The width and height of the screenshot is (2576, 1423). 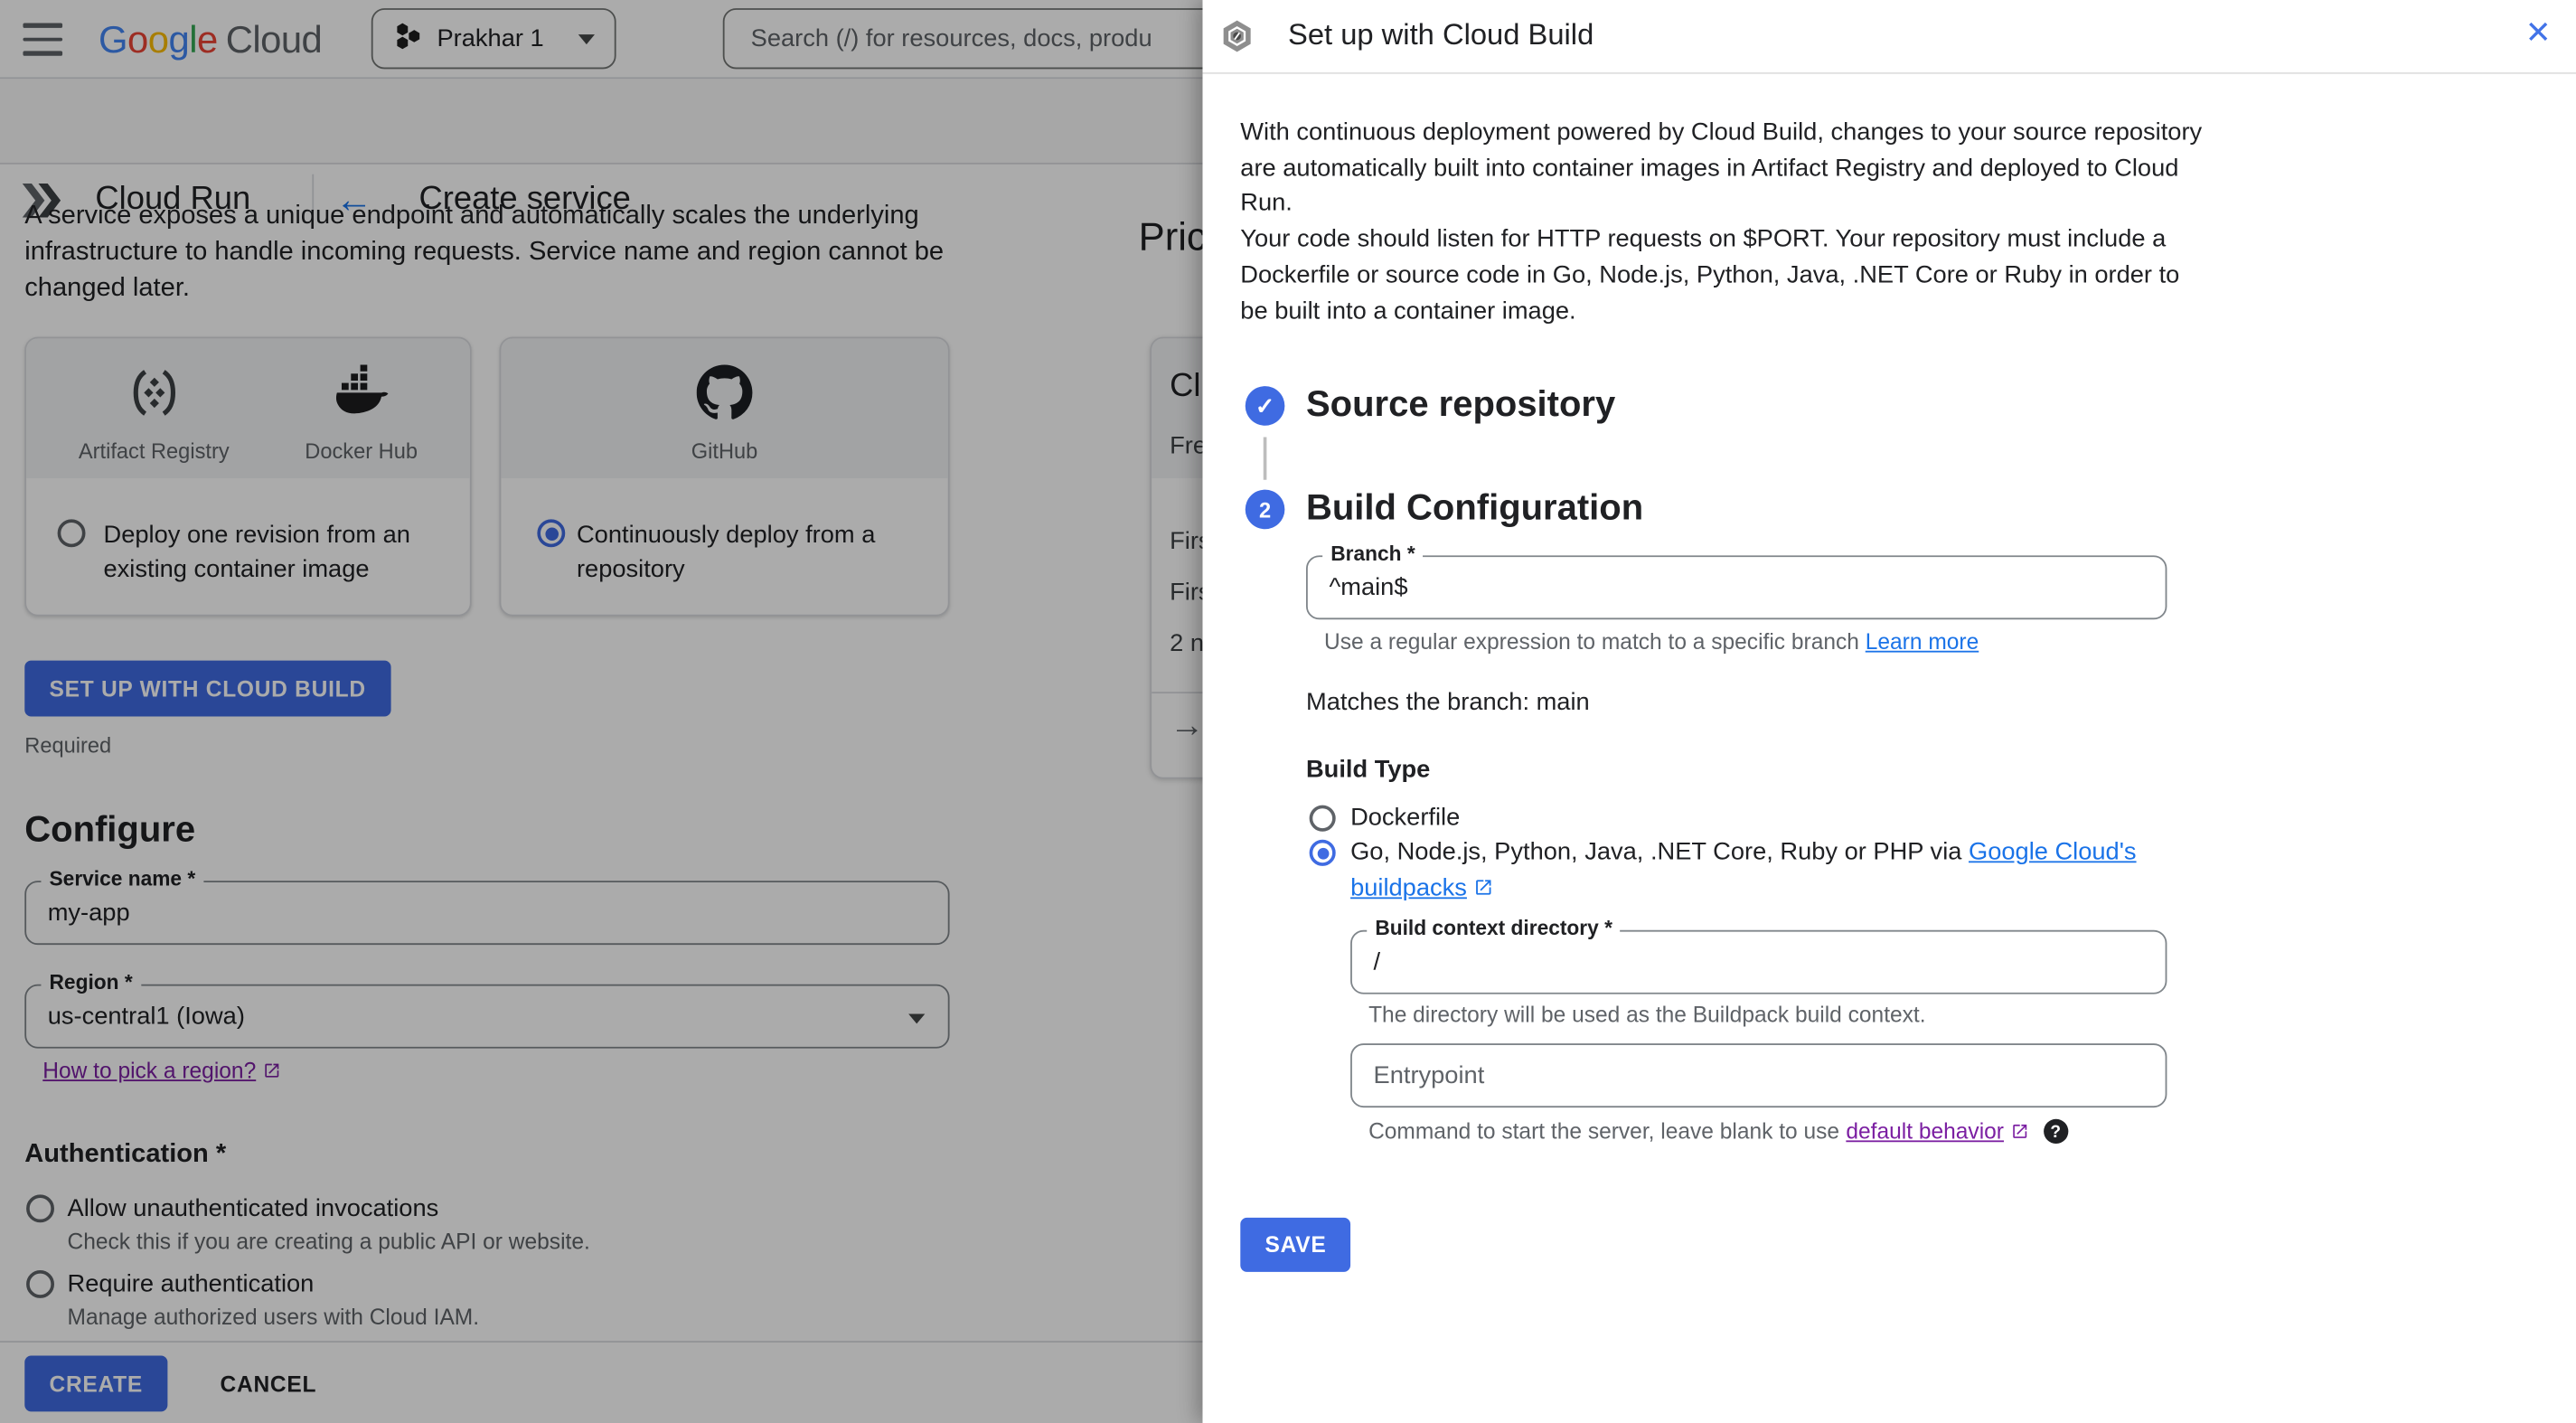 What do you see at coordinates (1759, 962) in the screenshot?
I see `build-context-input` at bounding box center [1759, 962].